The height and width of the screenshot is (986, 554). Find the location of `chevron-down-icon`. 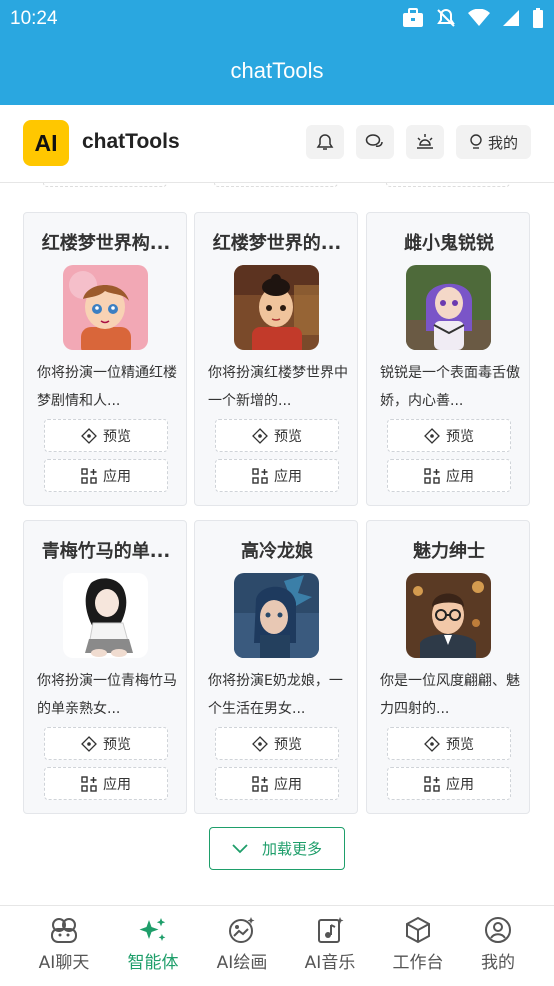

chevron-down-icon is located at coordinates (240, 848).